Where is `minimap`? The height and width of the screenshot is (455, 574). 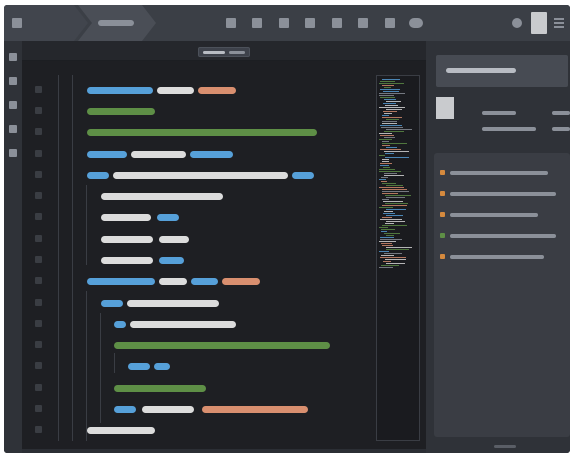
minimap is located at coordinates (398, 258).